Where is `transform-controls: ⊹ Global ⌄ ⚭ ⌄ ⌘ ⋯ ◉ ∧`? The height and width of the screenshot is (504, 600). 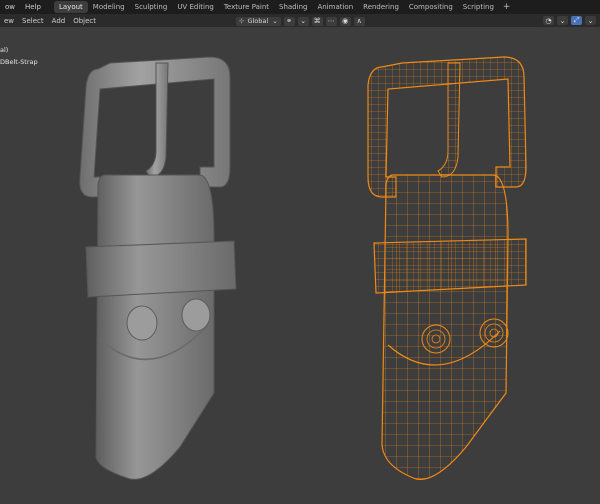
transform-controls: ⊹ Global ⌄ ⚭ ⌄ ⌘ ⋯ ◉ ∧ is located at coordinates (300, 21).